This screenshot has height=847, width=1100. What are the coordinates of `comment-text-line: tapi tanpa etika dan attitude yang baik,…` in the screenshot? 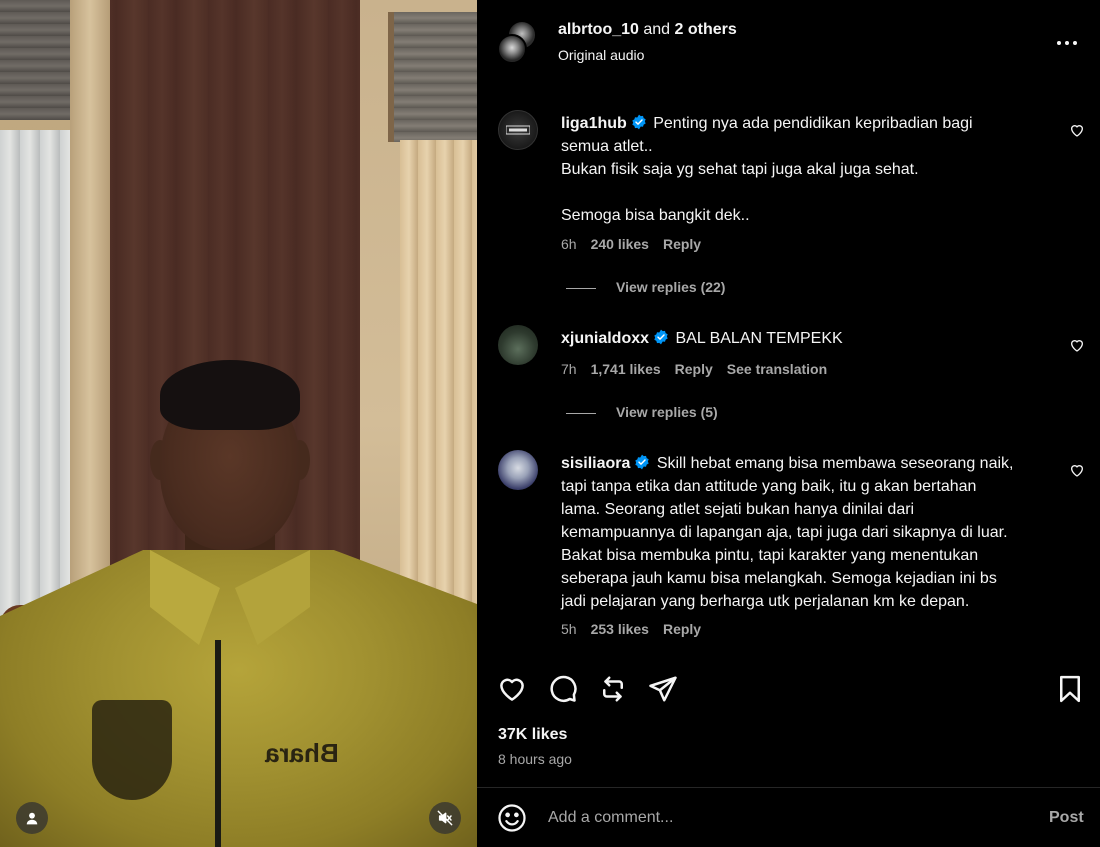 It's located at (769, 486).